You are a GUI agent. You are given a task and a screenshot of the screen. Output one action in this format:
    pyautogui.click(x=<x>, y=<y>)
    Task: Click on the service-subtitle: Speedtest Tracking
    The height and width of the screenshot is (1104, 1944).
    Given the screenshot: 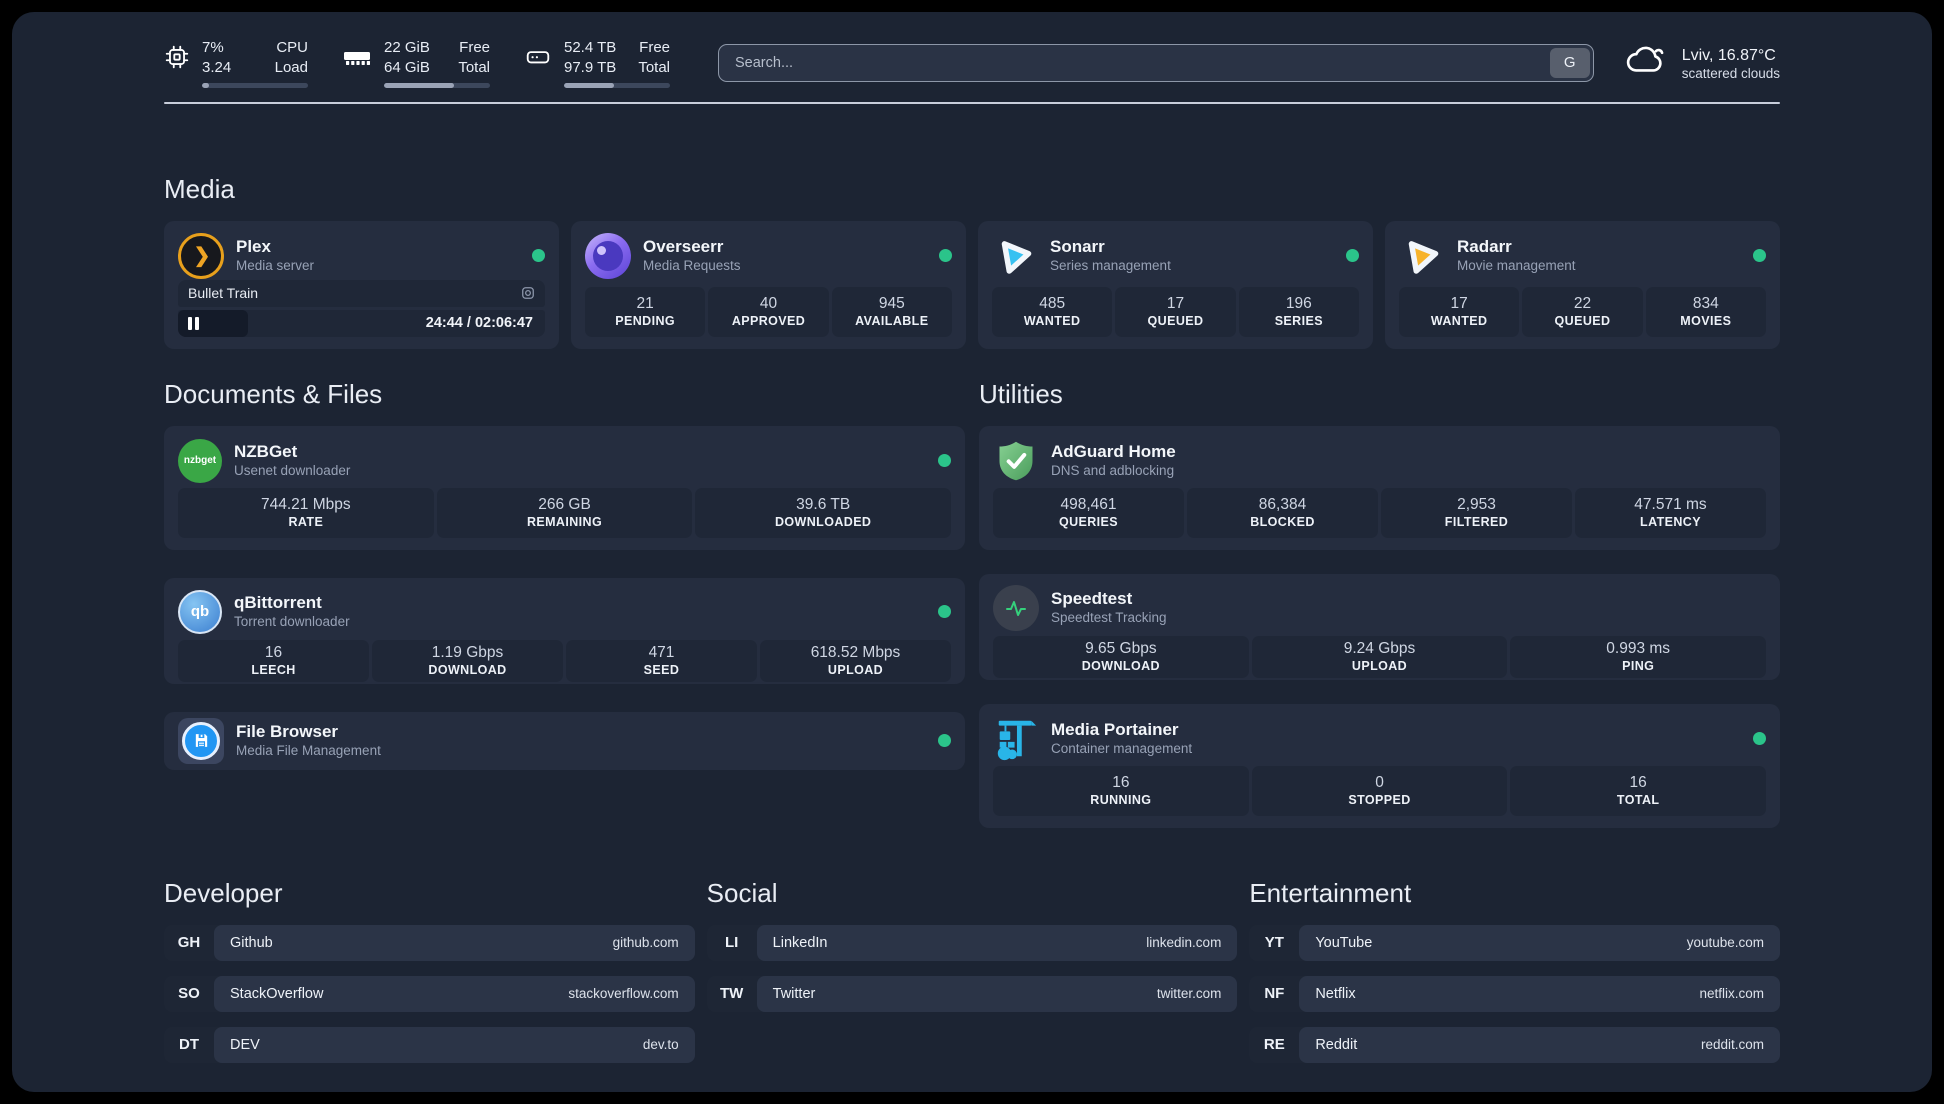 What is the action you would take?
    pyautogui.click(x=1109, y=618)
    